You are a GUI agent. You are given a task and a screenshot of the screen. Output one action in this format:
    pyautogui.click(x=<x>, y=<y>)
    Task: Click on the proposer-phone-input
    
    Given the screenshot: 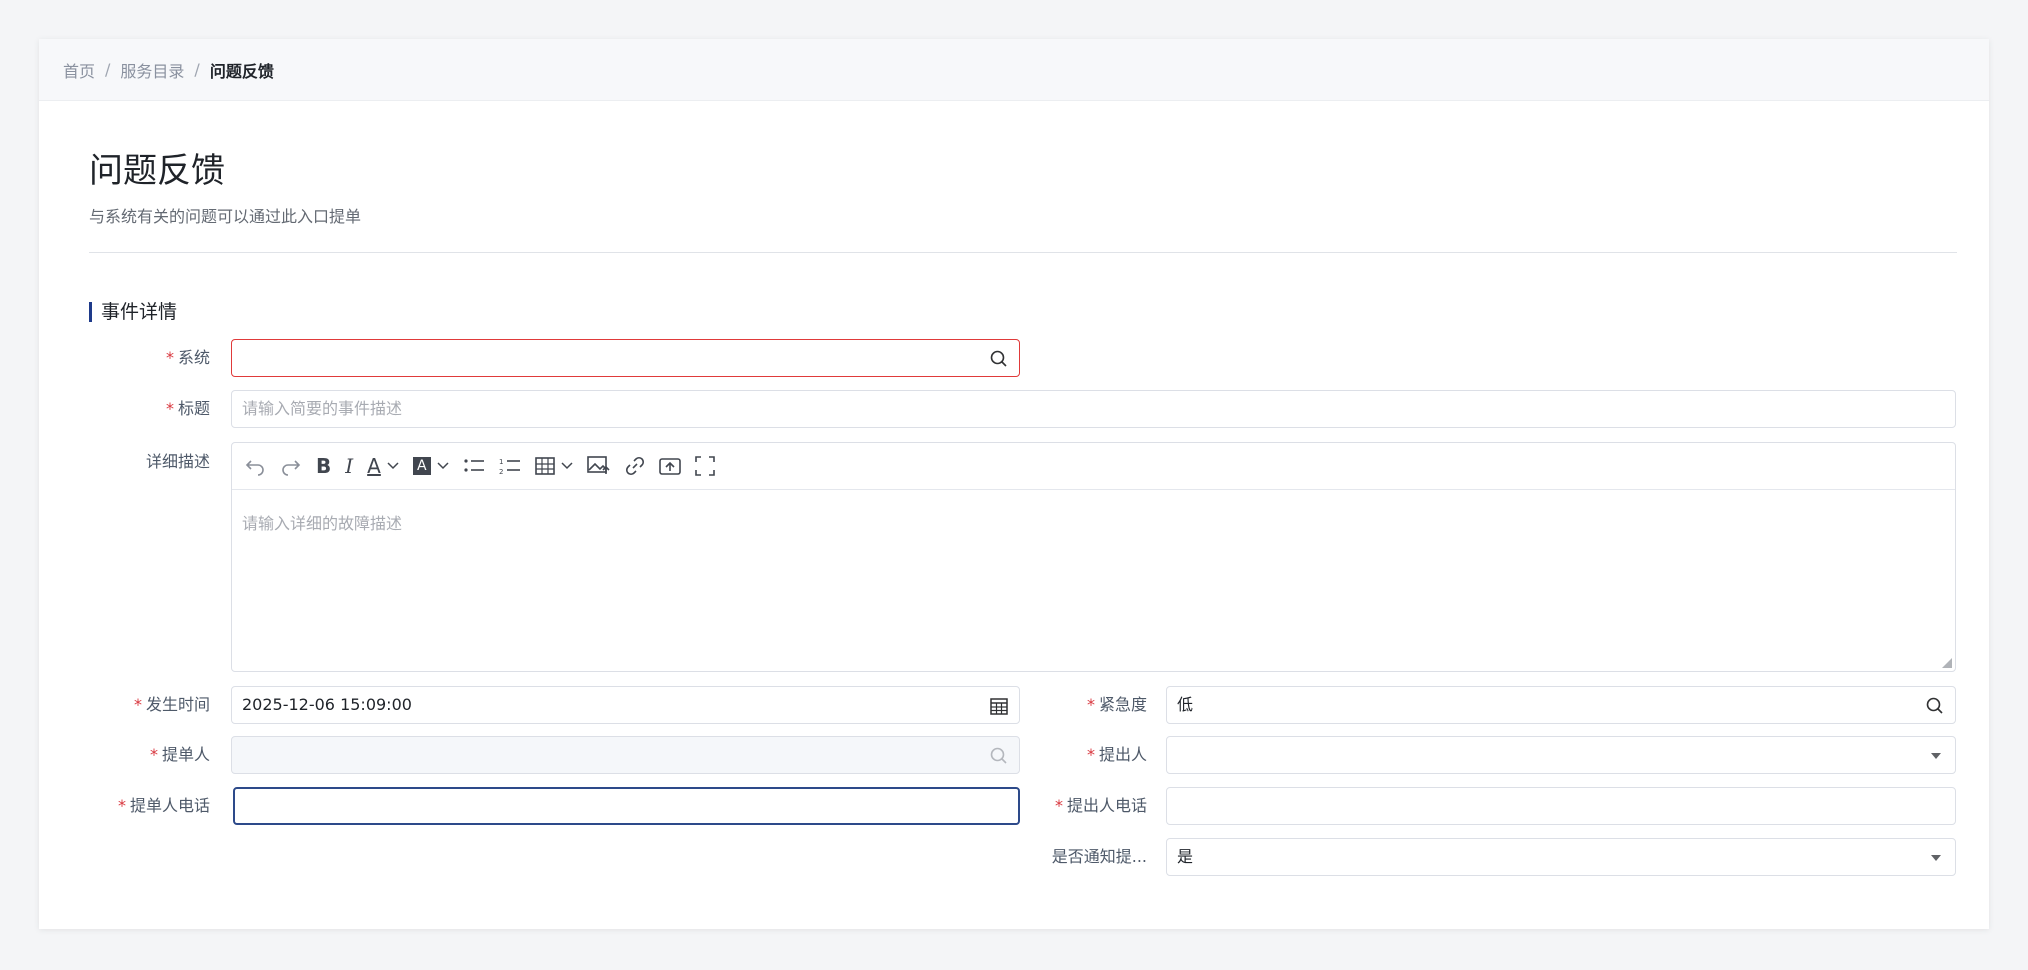 What is the action you would take?
    pyautogui.click(x=1561, y=806)
    